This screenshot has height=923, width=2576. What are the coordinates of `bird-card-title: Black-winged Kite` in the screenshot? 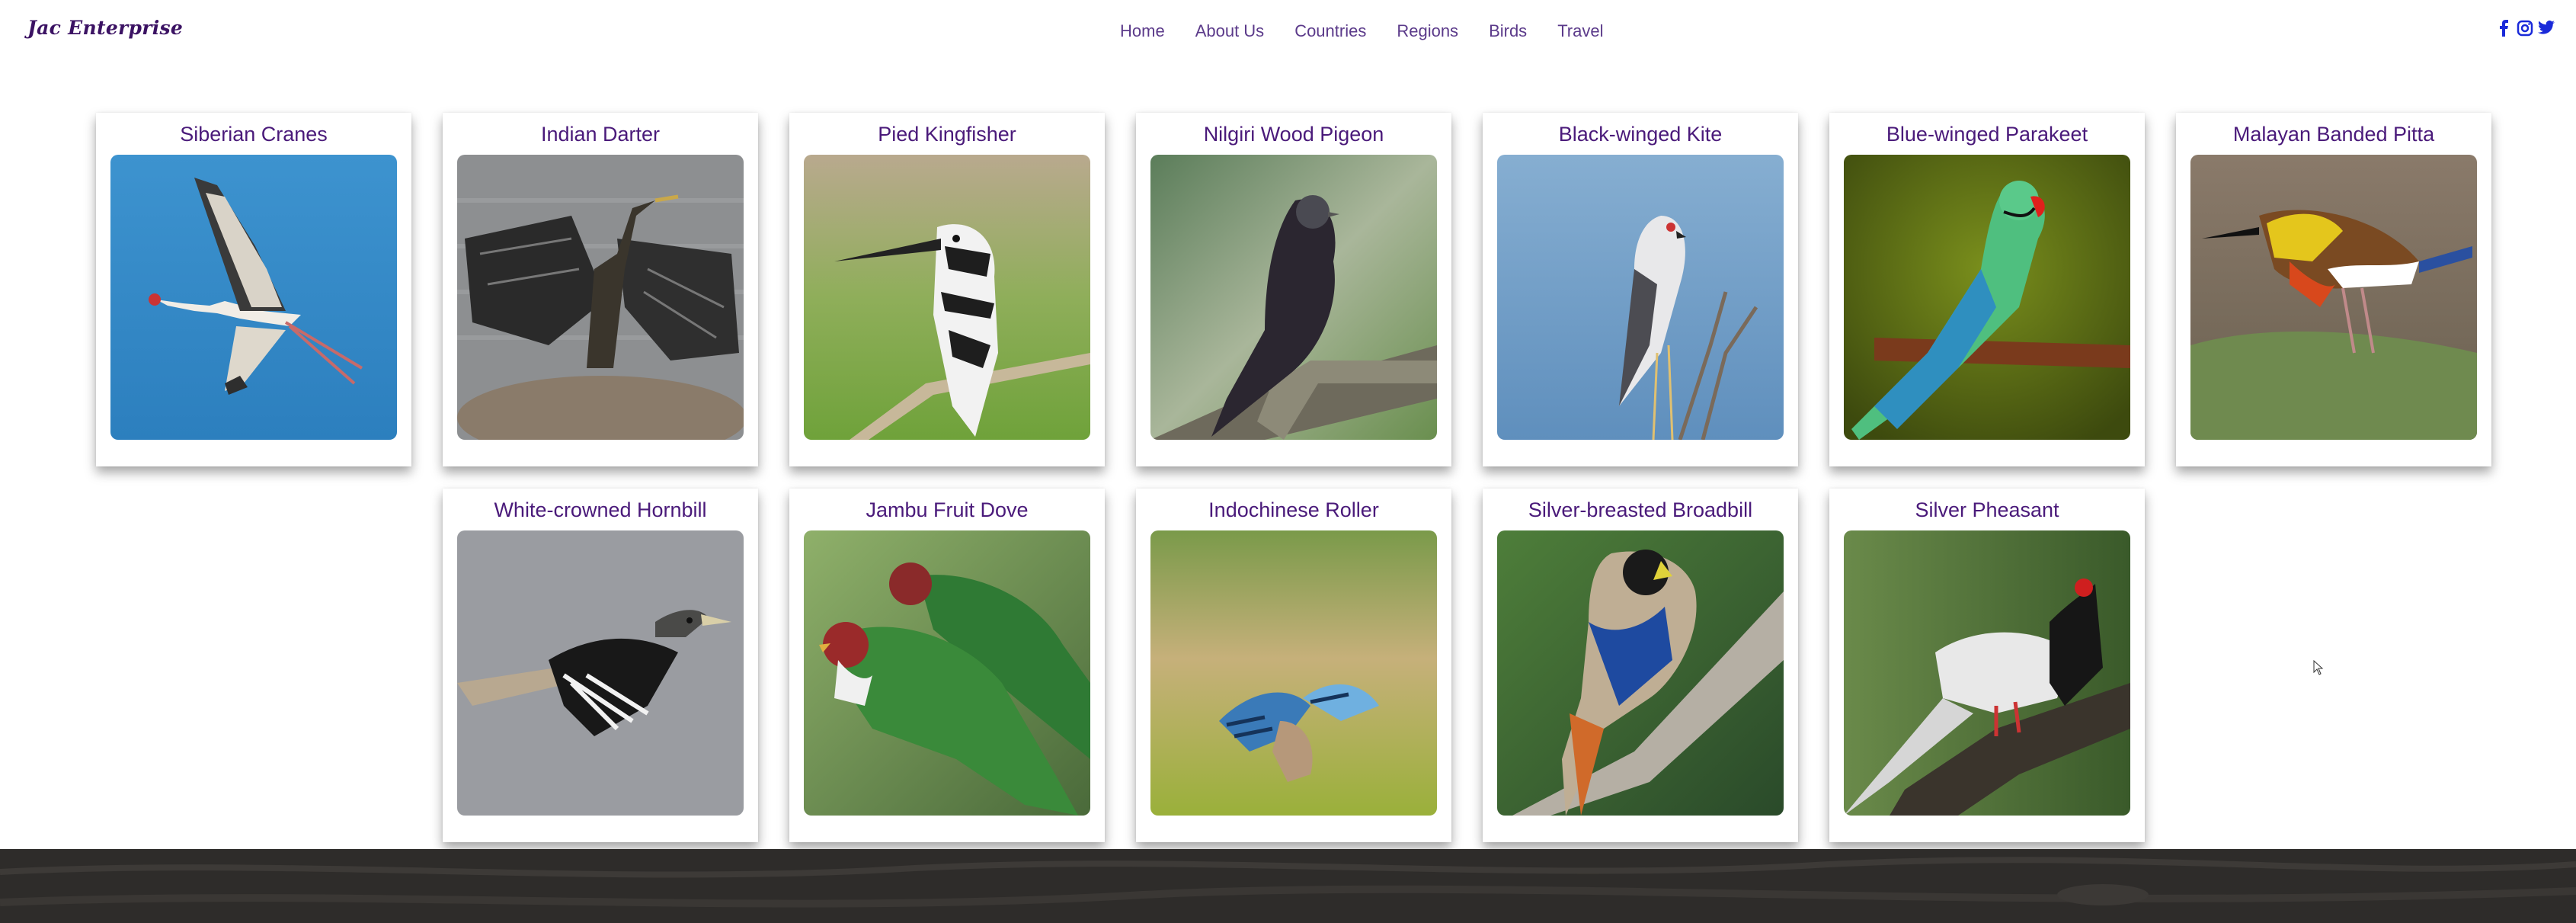 It's located at (1640, 135).